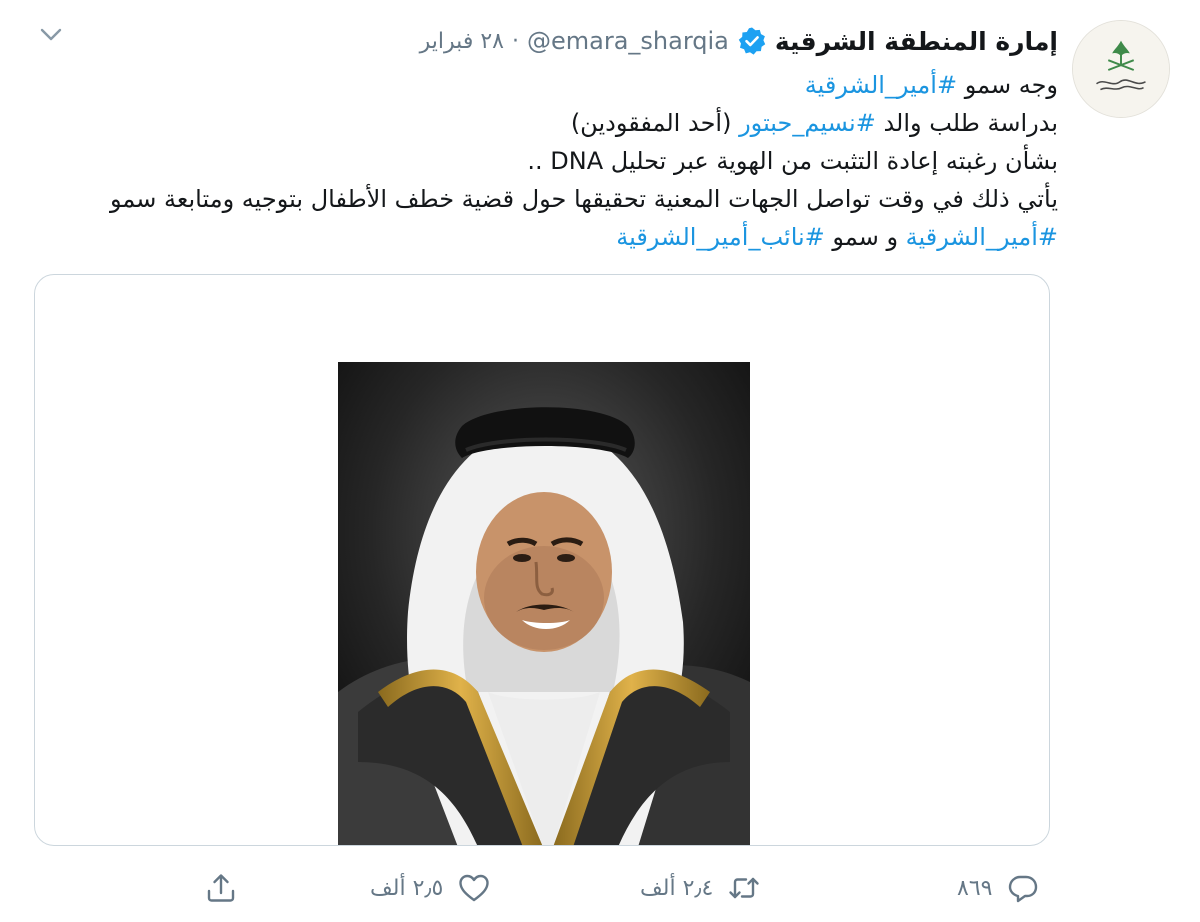  Describe the element at coordinates (628, 41) in the screenshot. I see `author-handle: @emara_sharqia` at that location.